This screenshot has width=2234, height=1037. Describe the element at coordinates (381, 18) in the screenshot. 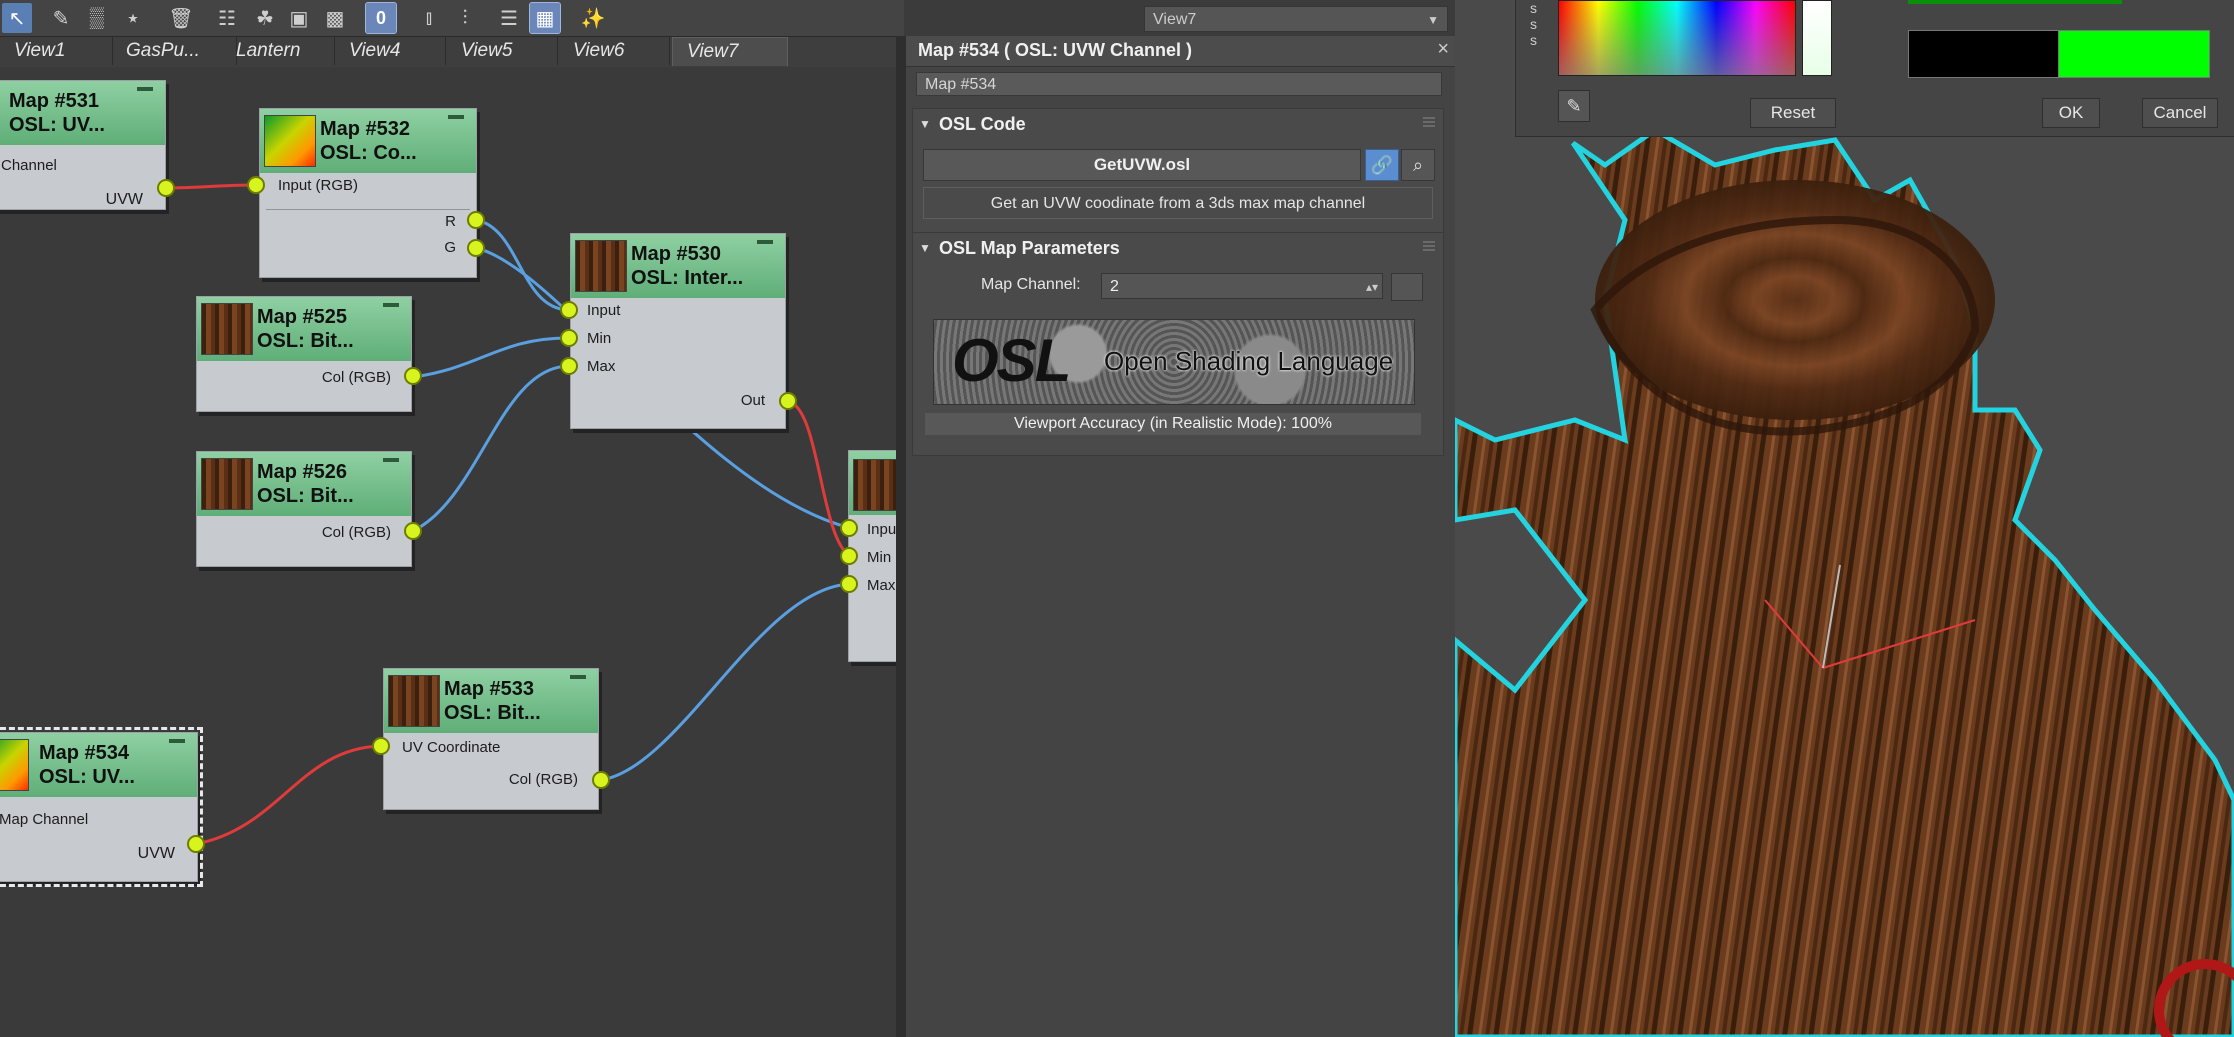

I see `zero-icon: 0` at that location.